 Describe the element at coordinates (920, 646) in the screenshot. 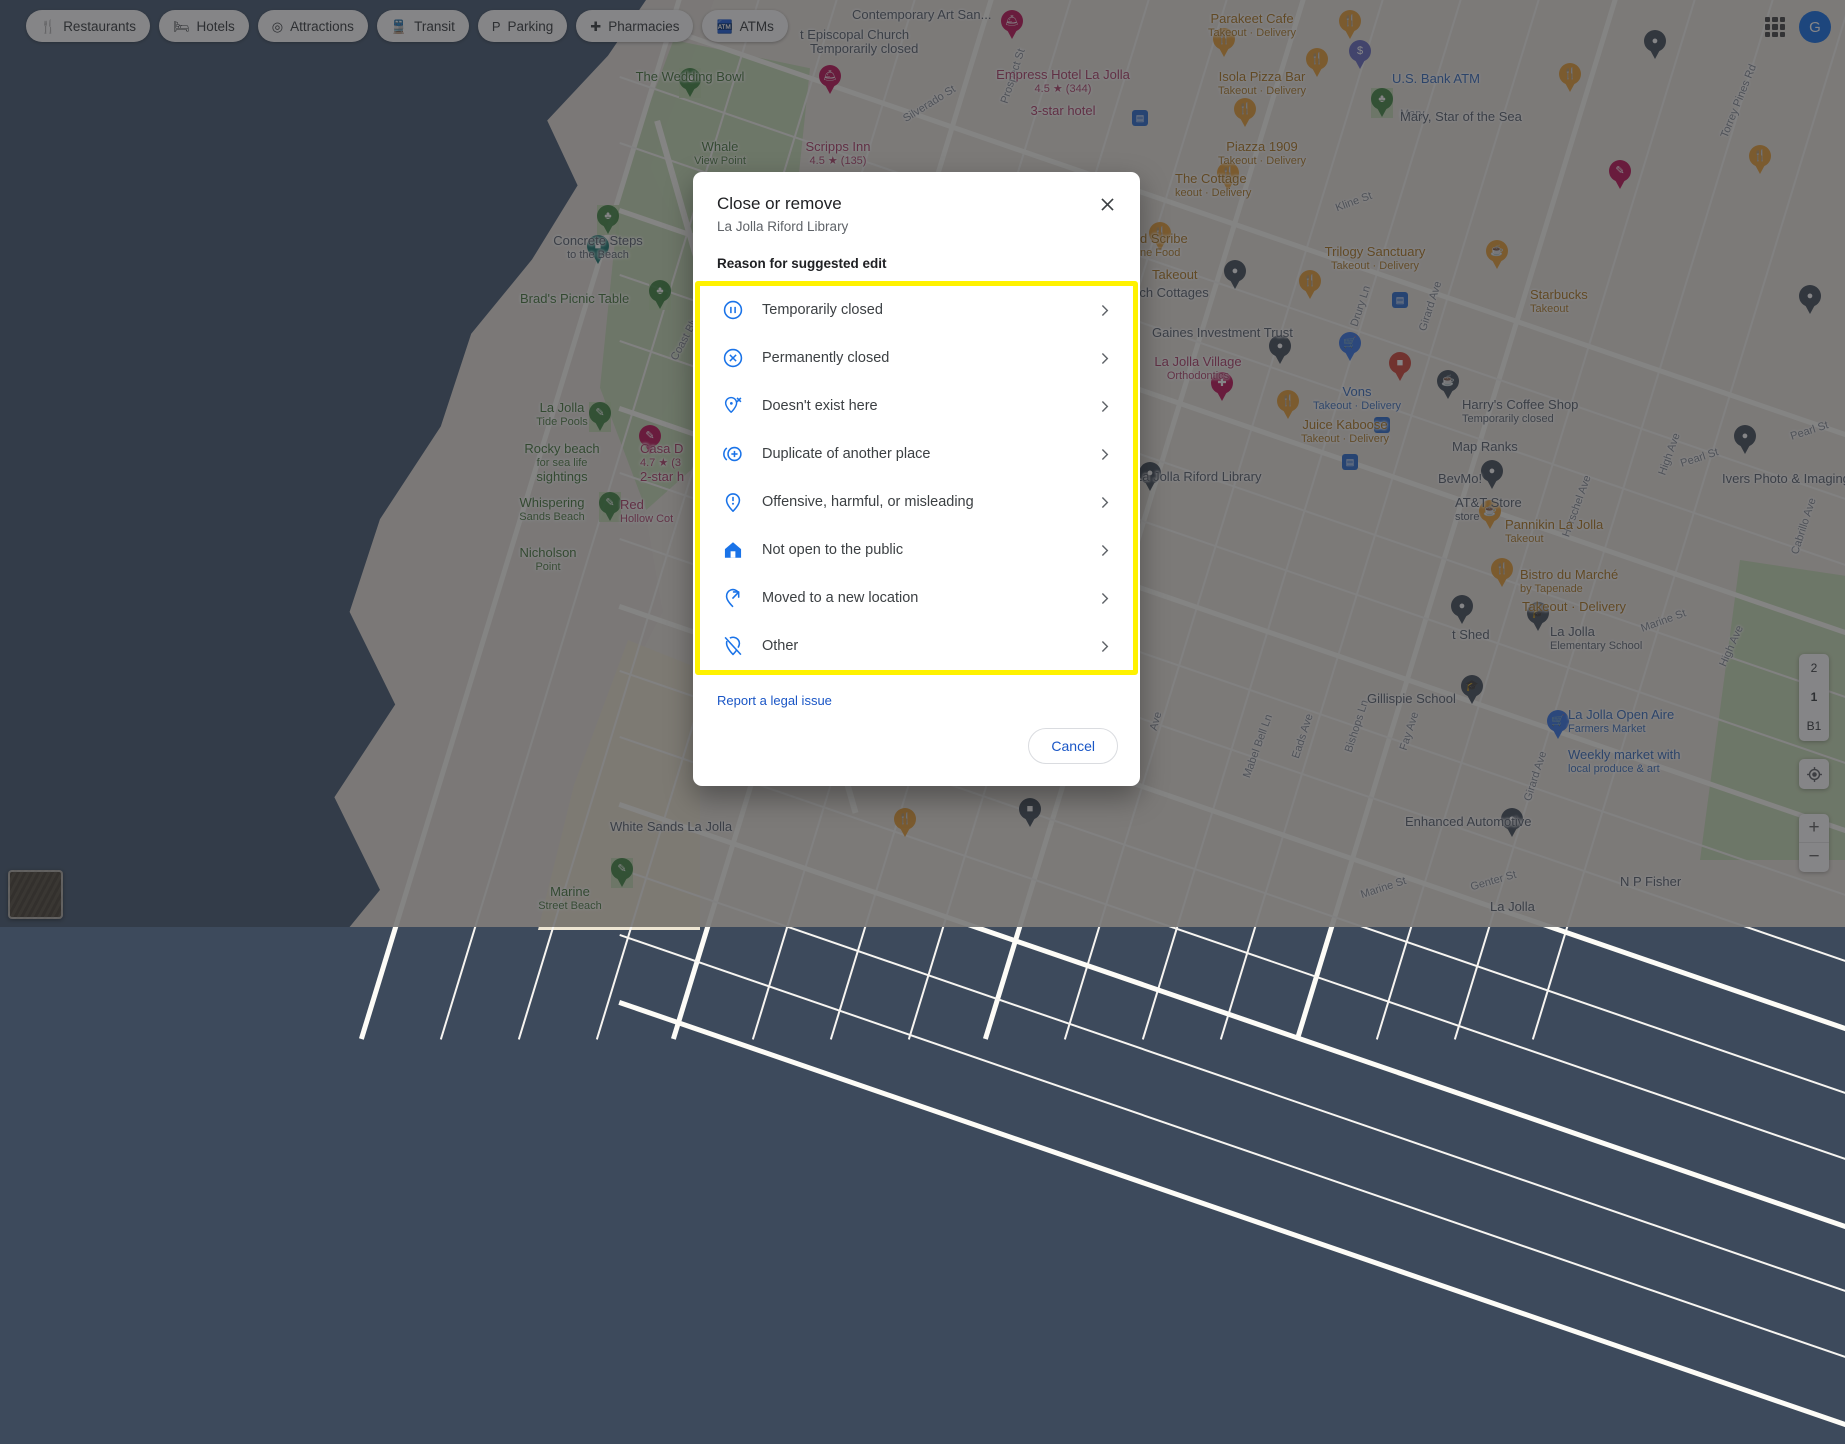

I see `reason-label: Other` at that location.